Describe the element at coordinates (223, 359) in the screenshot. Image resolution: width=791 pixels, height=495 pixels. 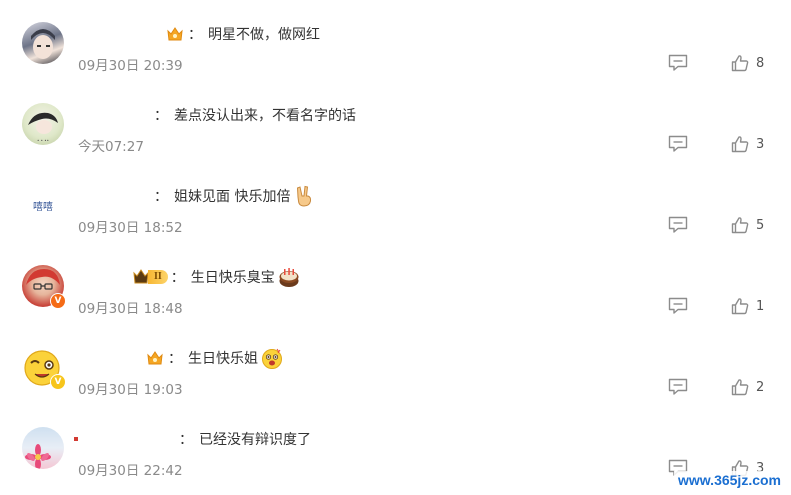
I see `comment-text: 生日快乐姐` at that location.